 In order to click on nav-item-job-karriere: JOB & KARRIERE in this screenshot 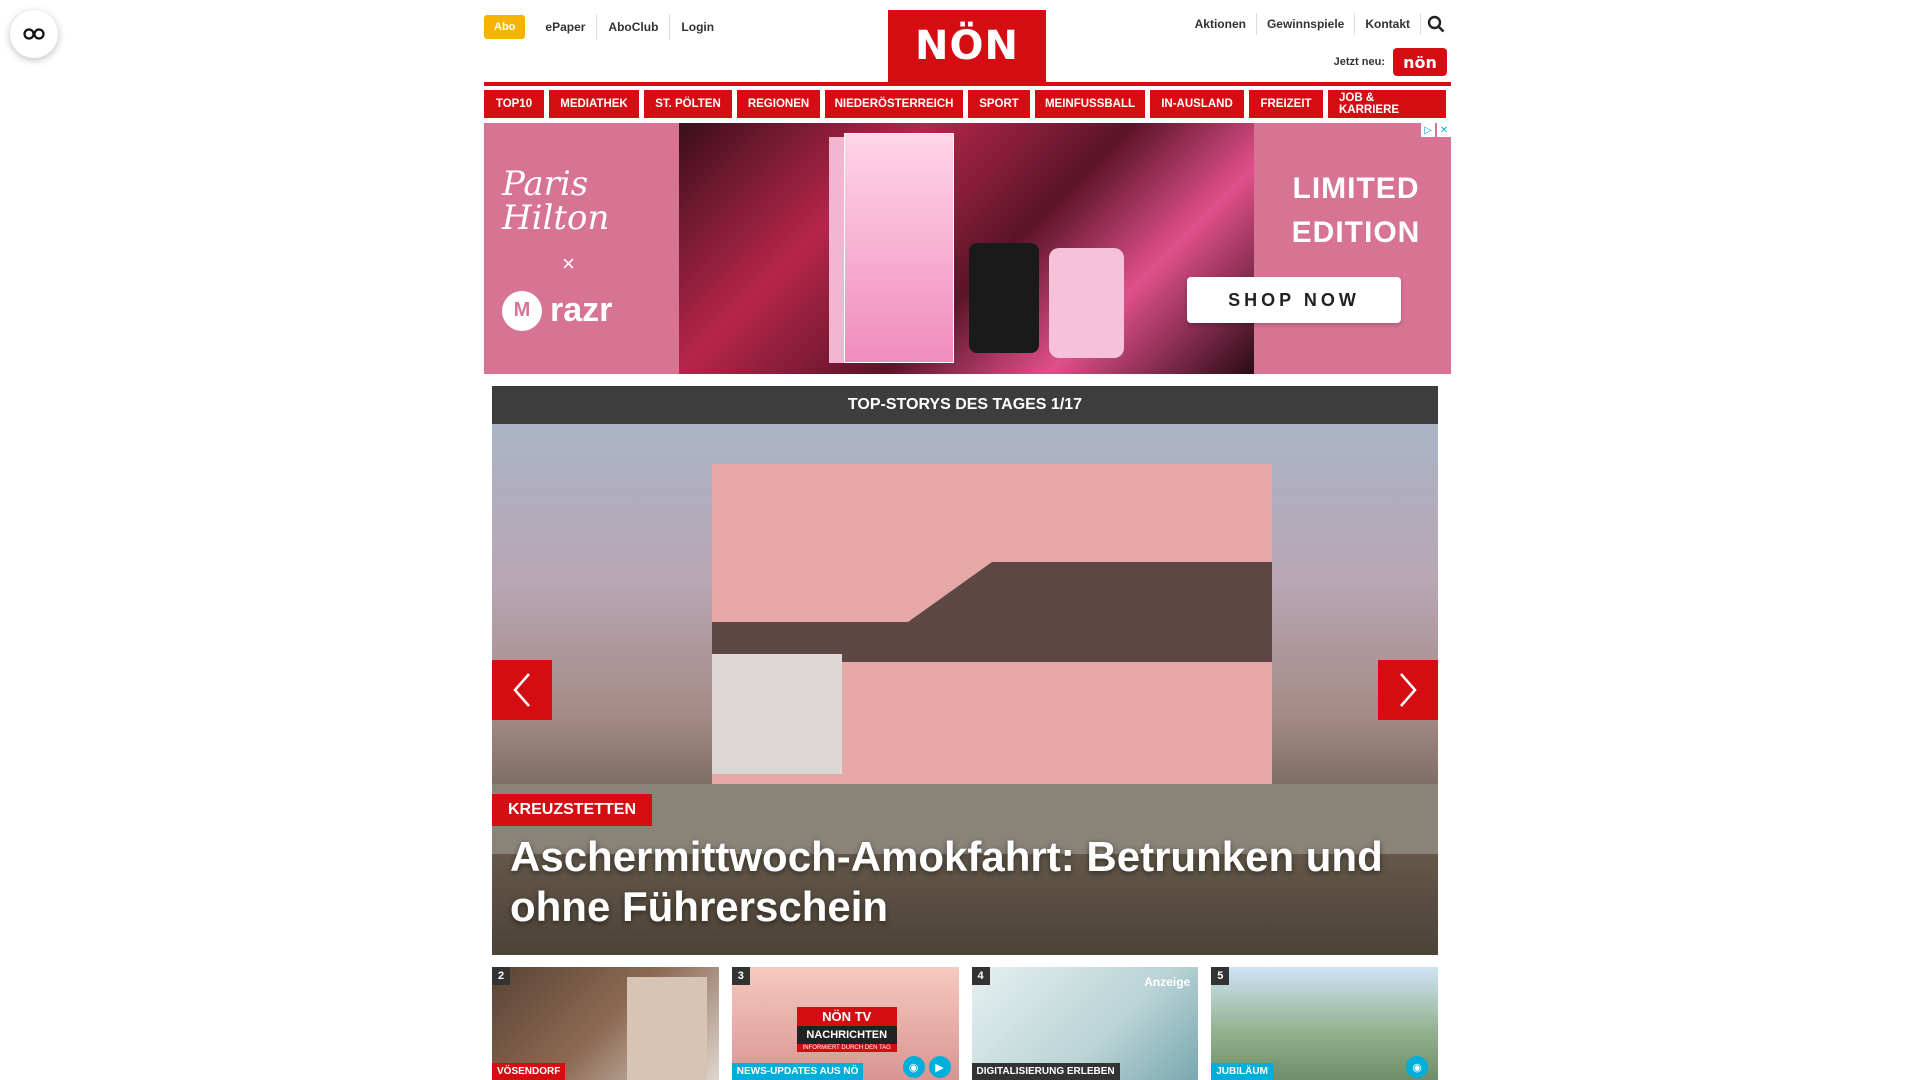, I will do `click(1387, 104)`.